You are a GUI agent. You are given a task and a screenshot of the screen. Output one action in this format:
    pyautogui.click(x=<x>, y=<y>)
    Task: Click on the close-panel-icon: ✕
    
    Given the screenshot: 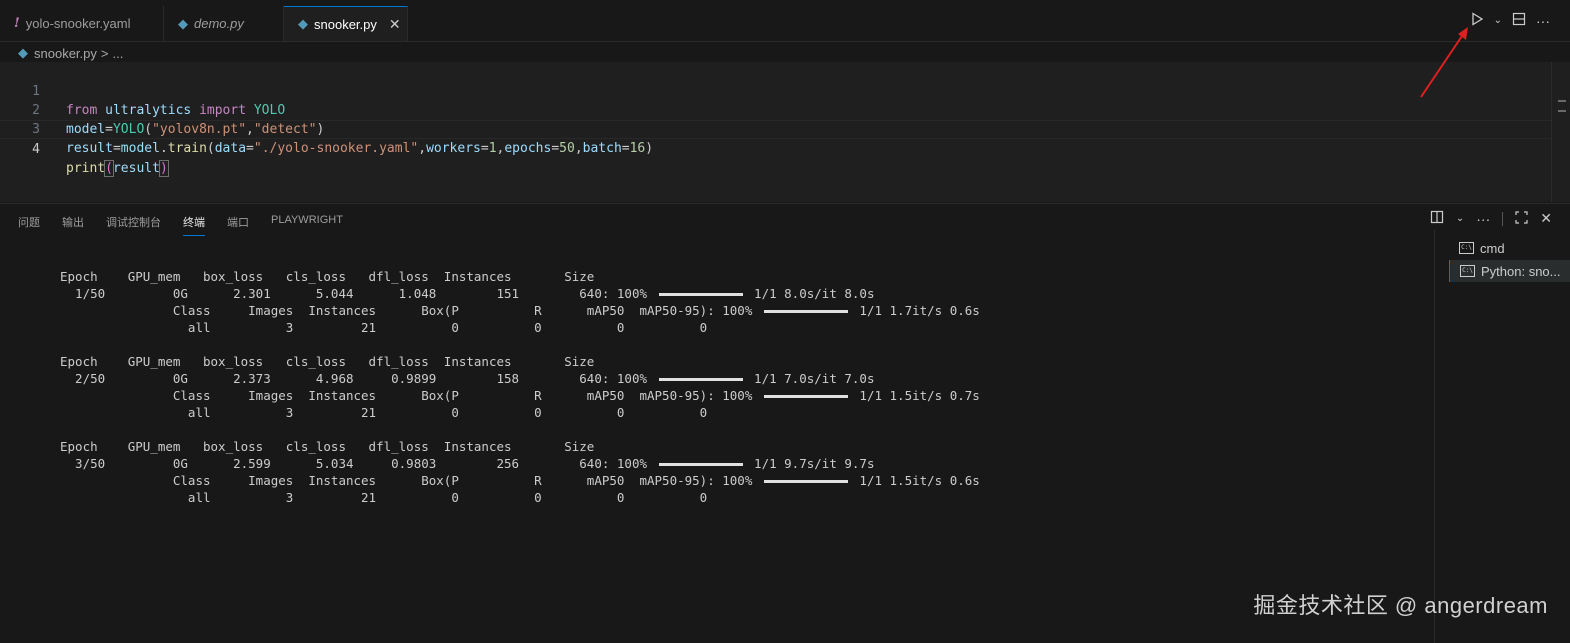 What is the action you would take?
    pyautogui.click(x=1546, y=218)
    